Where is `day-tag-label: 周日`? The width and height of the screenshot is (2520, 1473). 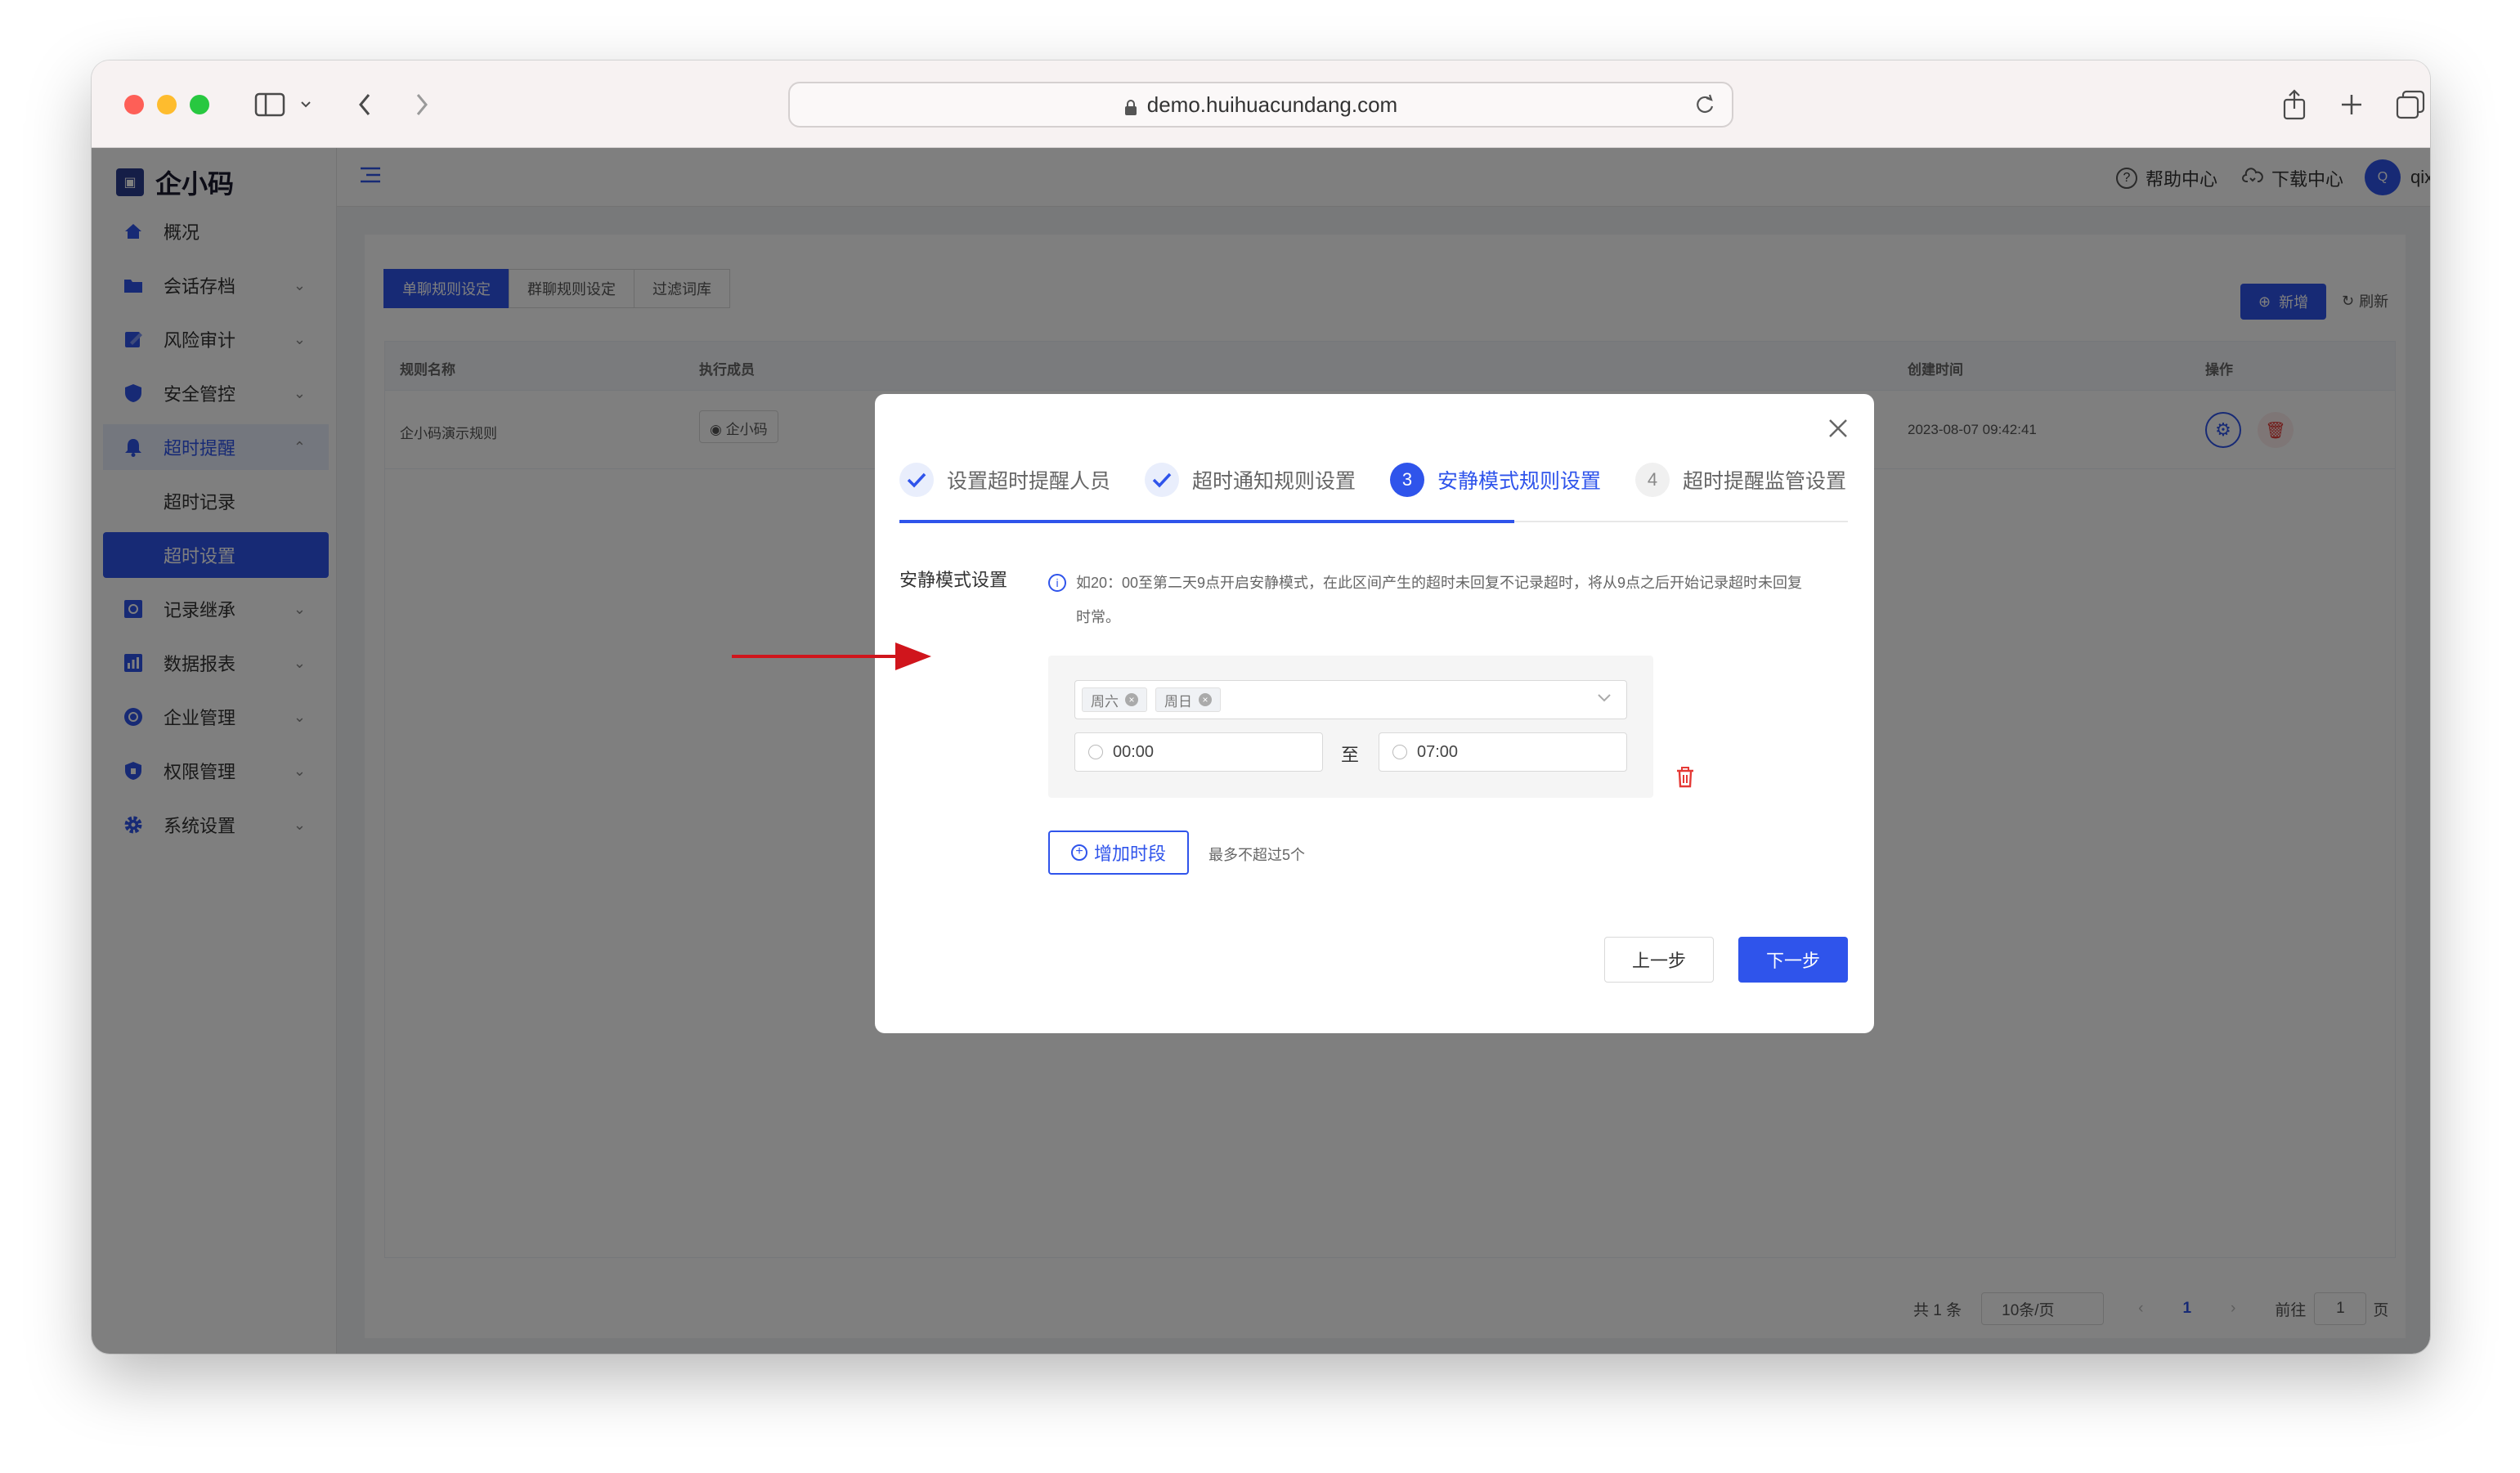 day-tag-label: 周日 is located at coordinates (1178, 701).